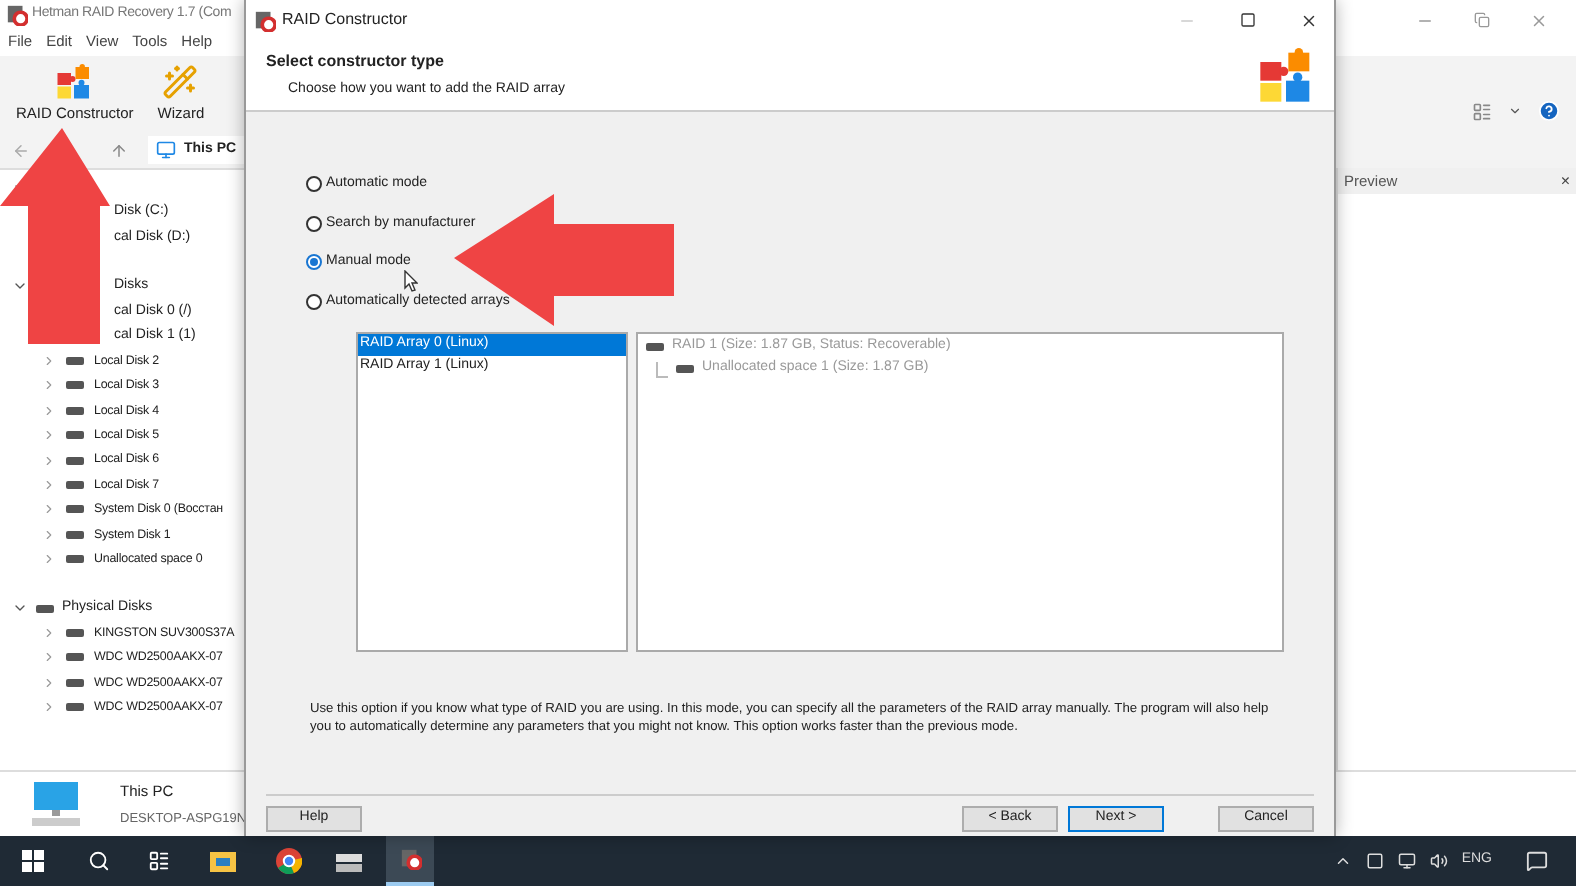 The height and width of the screenshot is (886, 1576). I want to click on browser-icon, so click(289, 861).